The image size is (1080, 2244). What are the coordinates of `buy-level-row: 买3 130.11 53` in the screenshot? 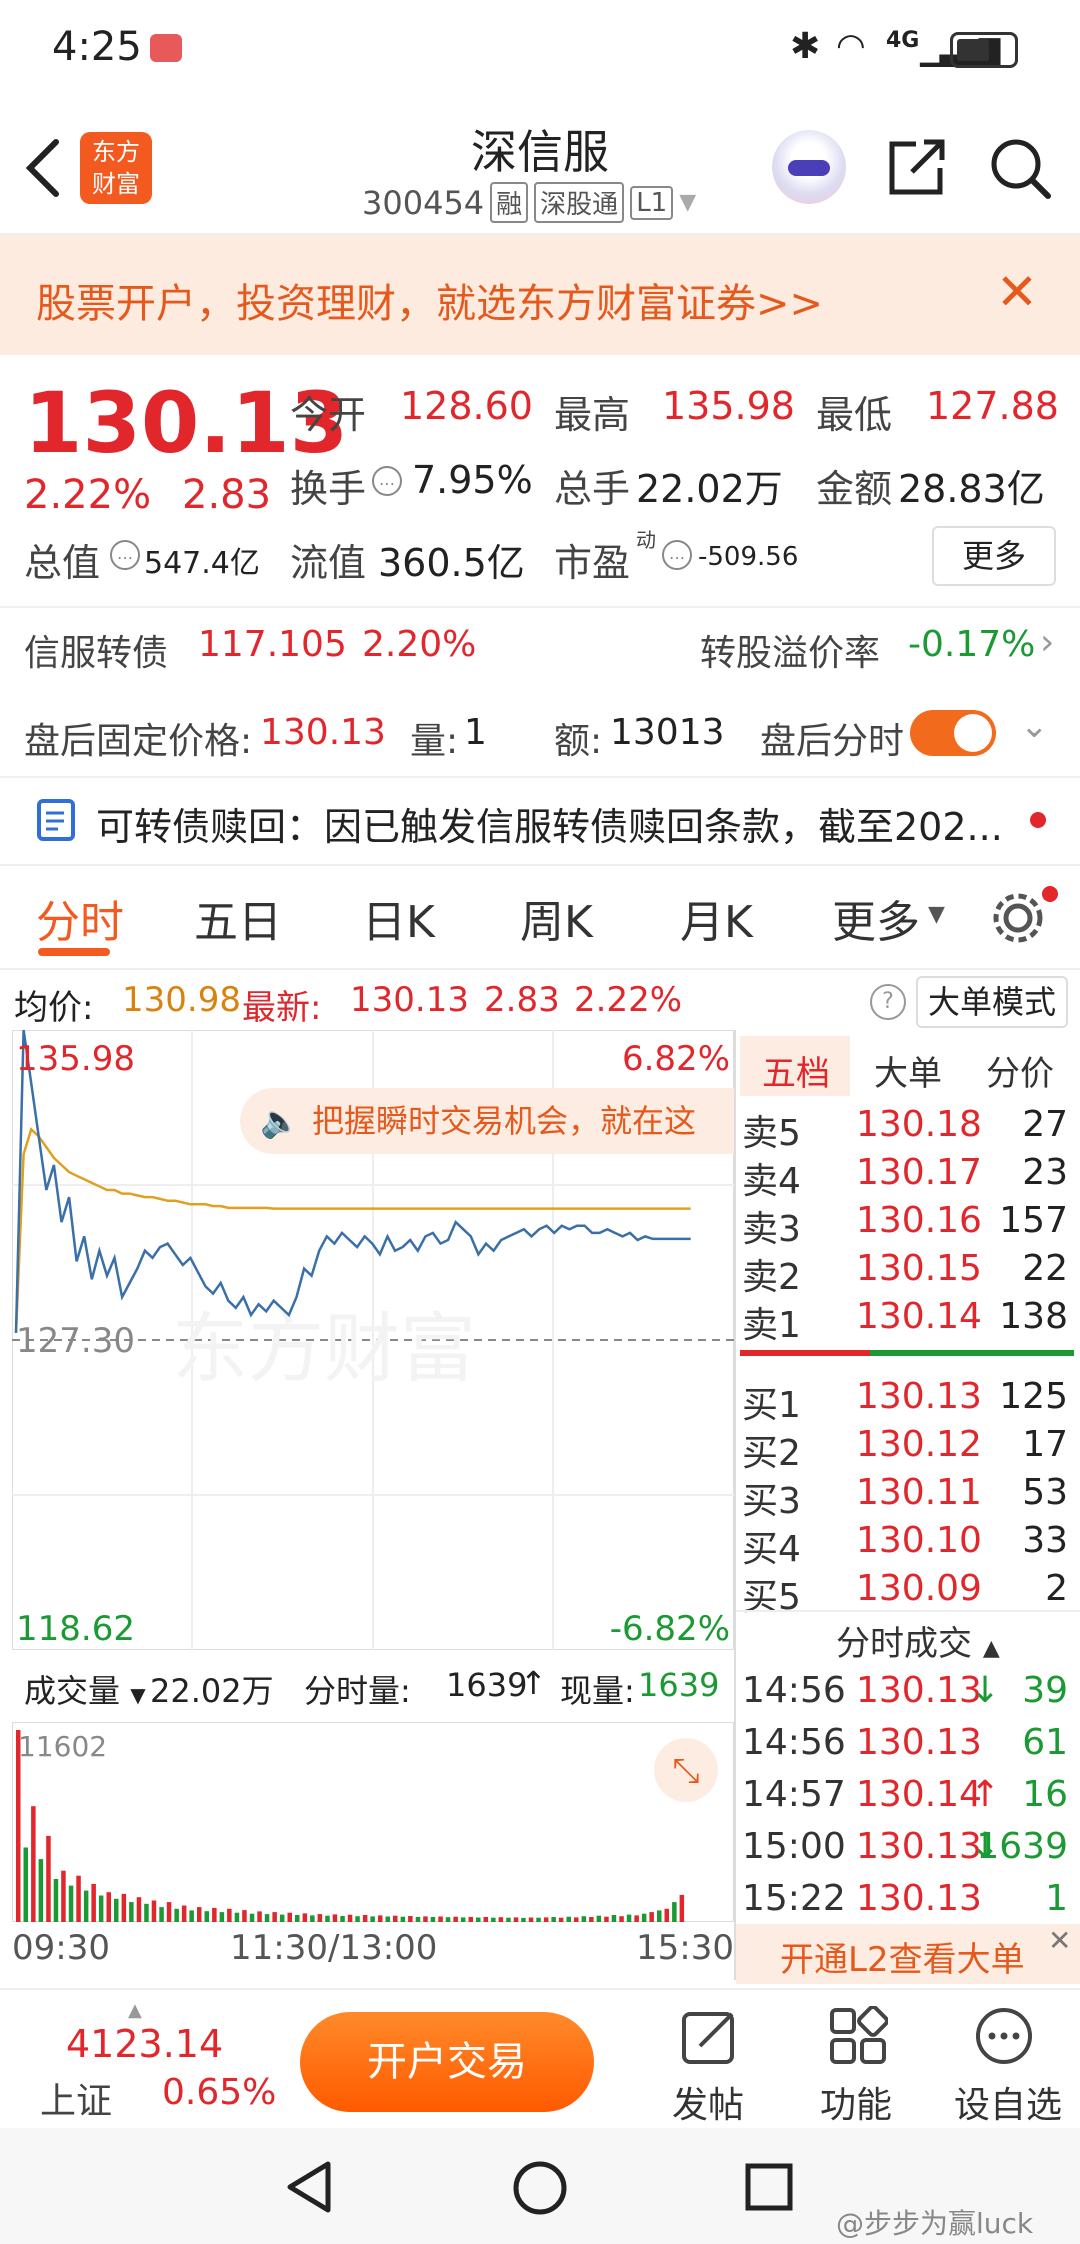 It's located at (907, 1497).